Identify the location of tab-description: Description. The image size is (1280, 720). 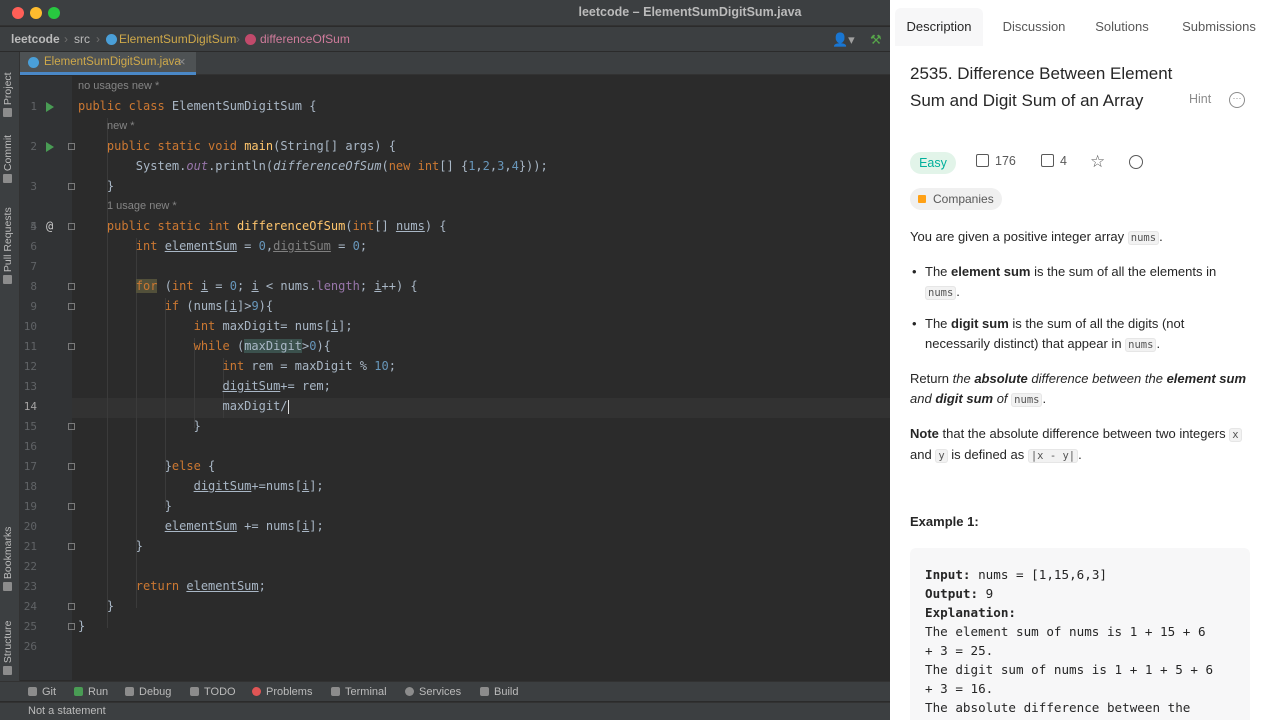
(939, 27).